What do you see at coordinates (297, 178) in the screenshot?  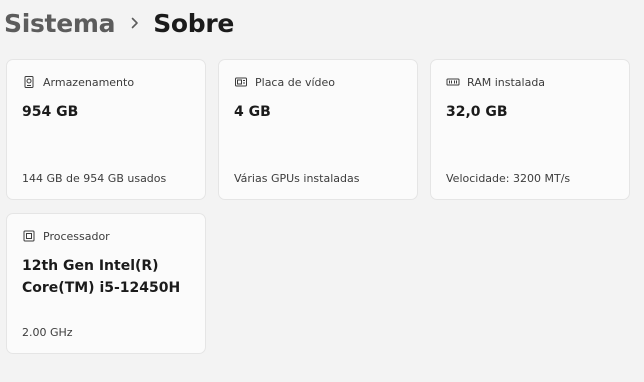 I see `gpu-detail: Várias GPUs instaladas` at bounding box center [297, 178].